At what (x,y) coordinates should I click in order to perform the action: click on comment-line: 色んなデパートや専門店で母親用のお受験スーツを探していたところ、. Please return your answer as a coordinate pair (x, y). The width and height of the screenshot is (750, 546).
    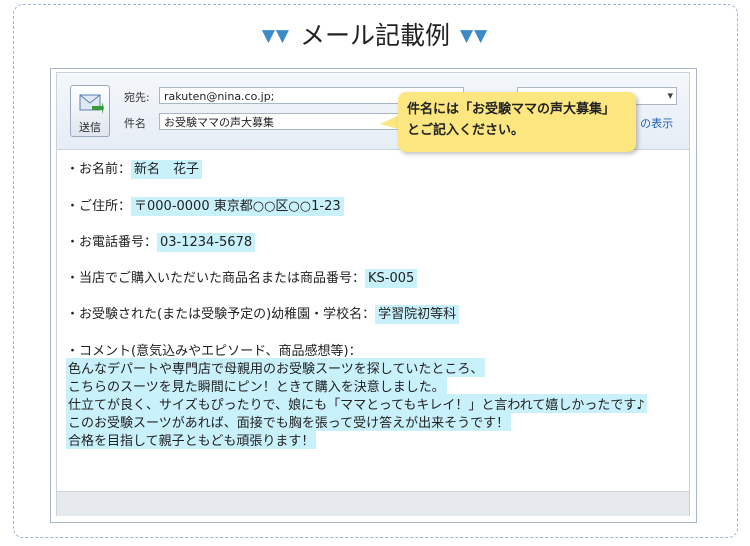
    Looking at the image, I should click on (276, 367).